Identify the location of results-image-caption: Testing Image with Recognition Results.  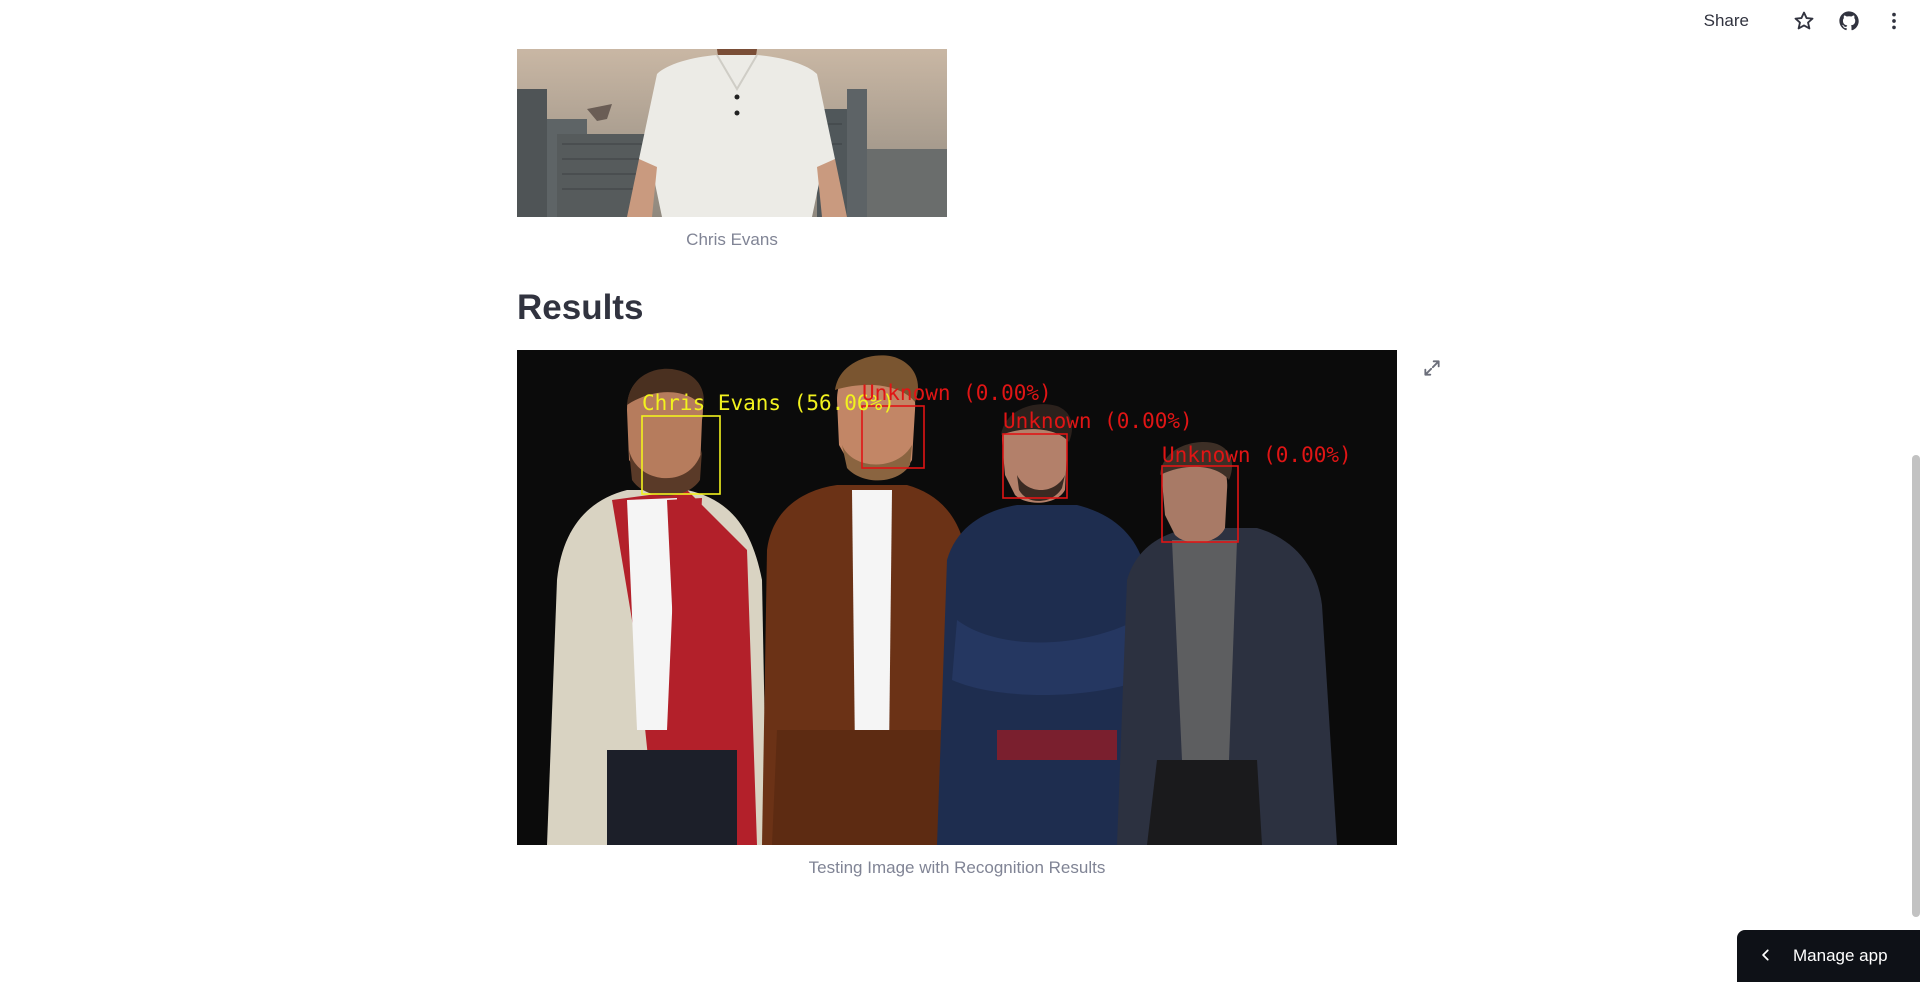
(957, 867).